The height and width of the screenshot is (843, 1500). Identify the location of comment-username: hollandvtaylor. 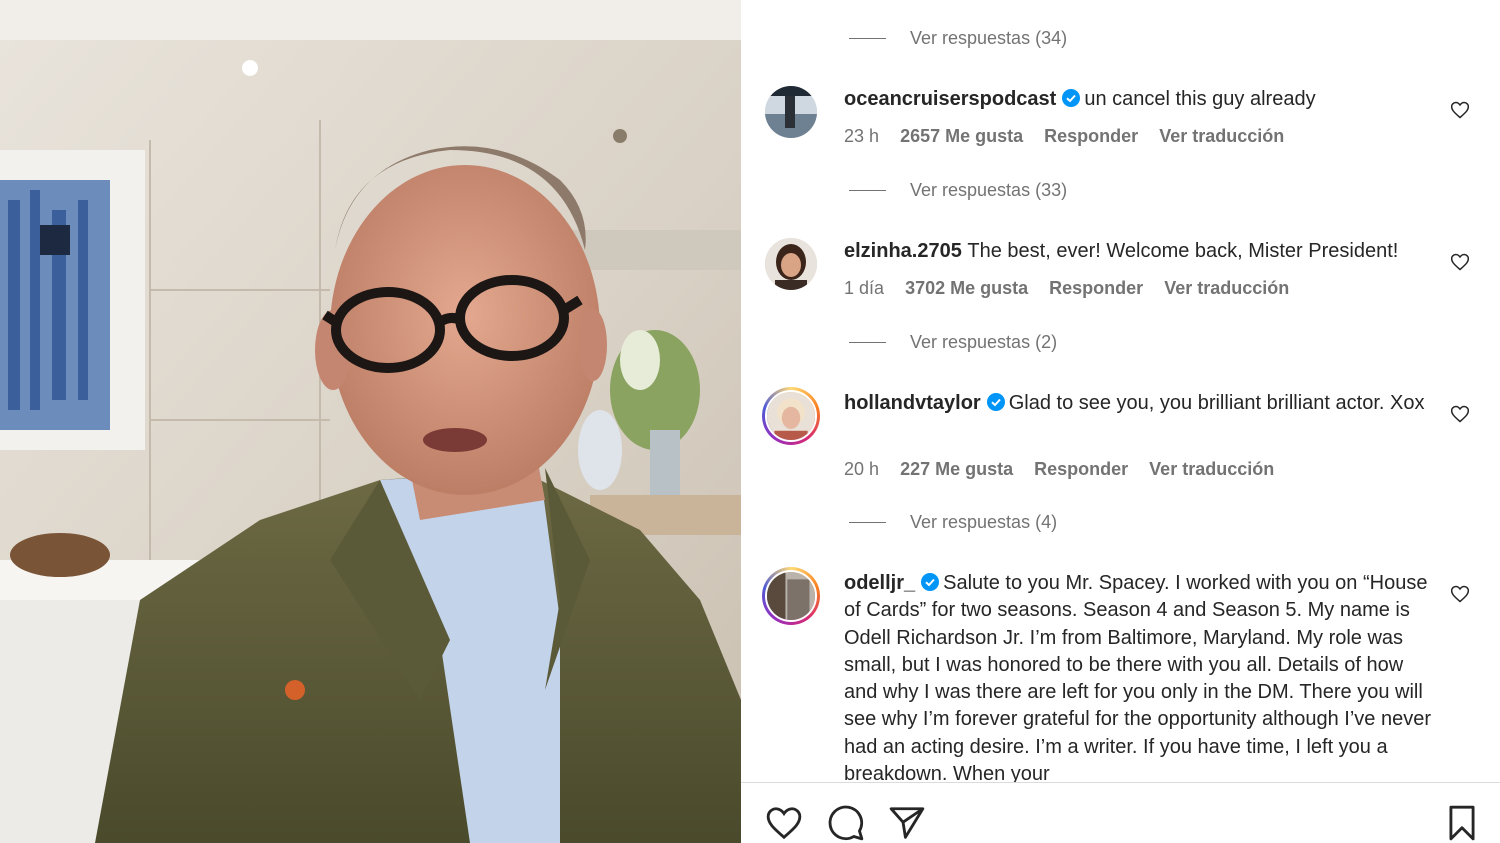
(912, 403).